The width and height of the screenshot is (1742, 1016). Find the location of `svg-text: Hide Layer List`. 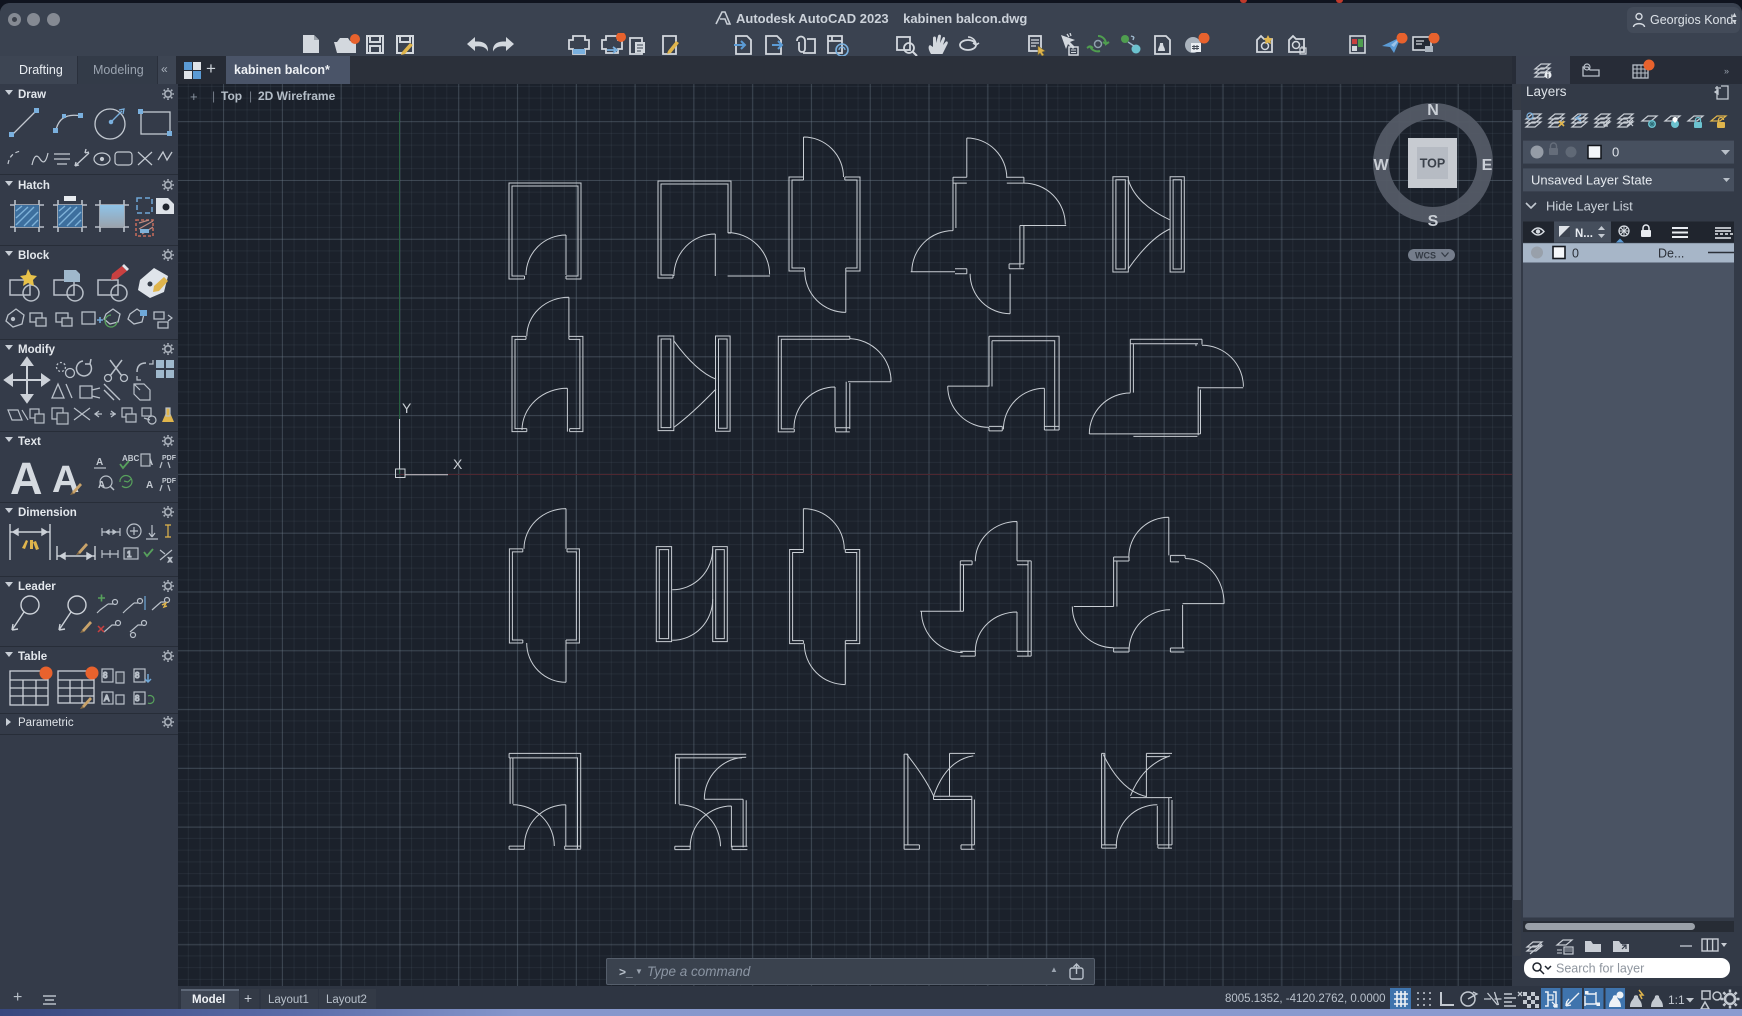

svg-text: Hide Layer List is located at coordinates (1589, 206).